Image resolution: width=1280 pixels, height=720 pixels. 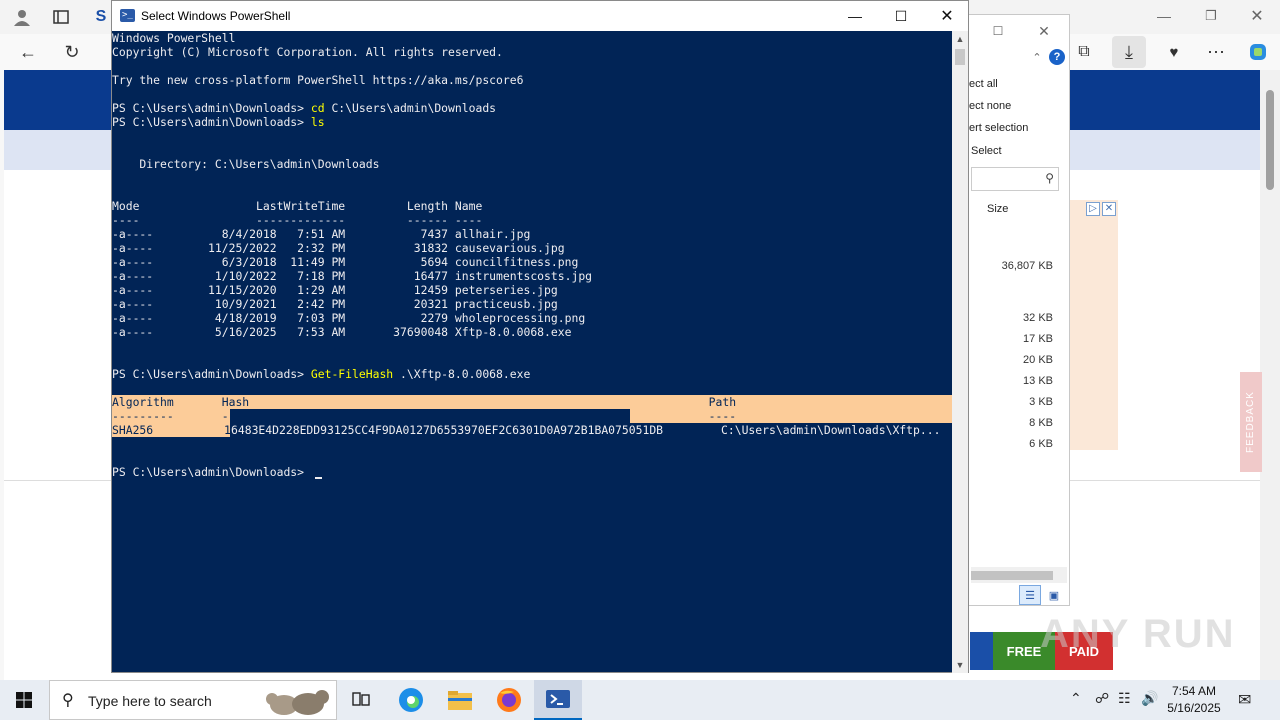 I want to click on clock-time: 7:54 AM, so click(x=1194, y=691).